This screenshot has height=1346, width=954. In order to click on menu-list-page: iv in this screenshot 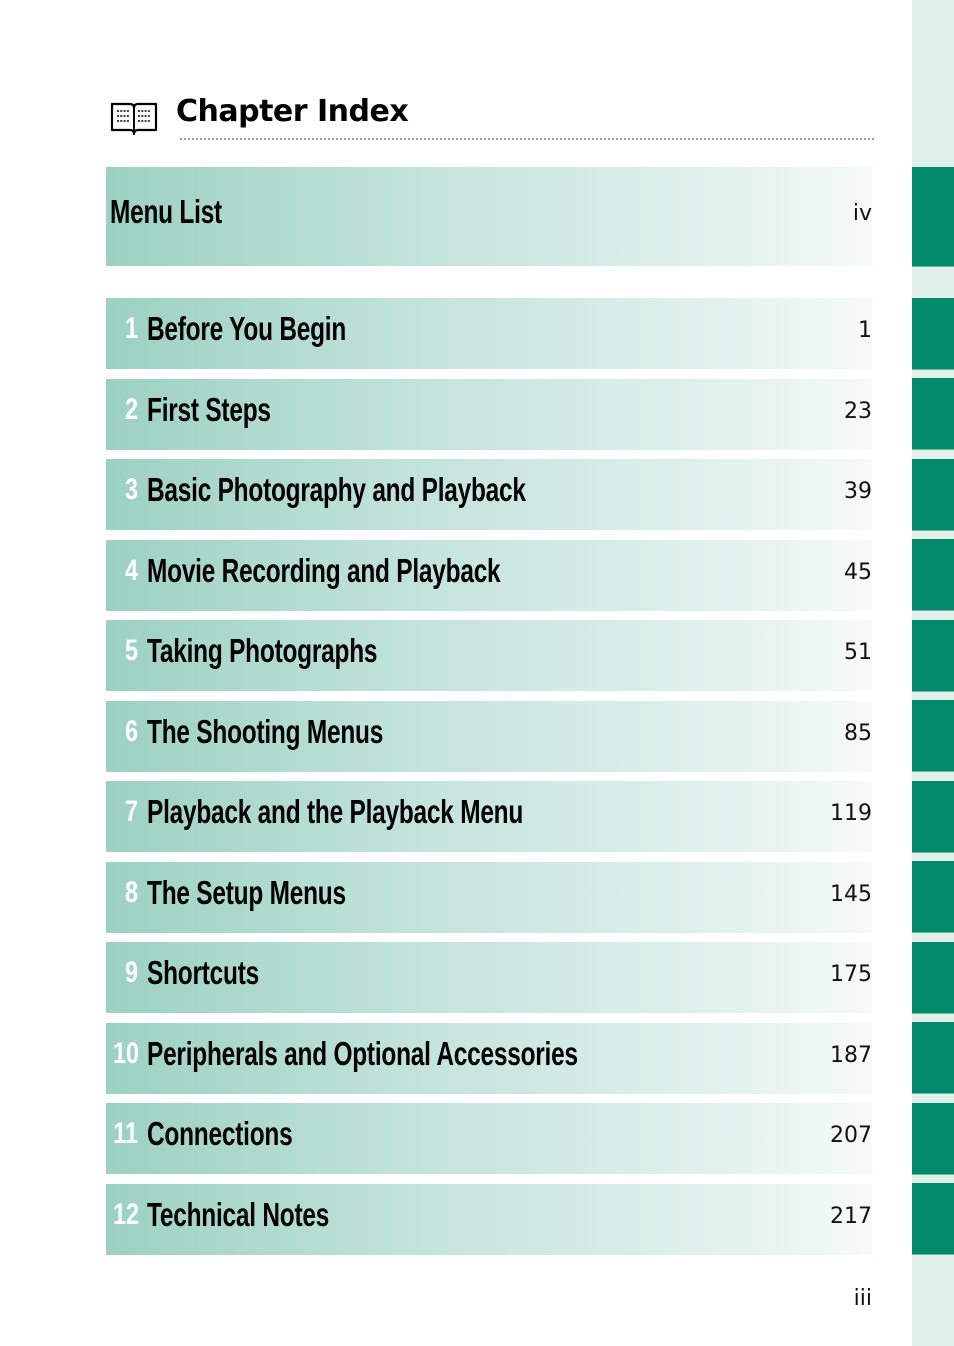, I will do `click(862, 213)`.